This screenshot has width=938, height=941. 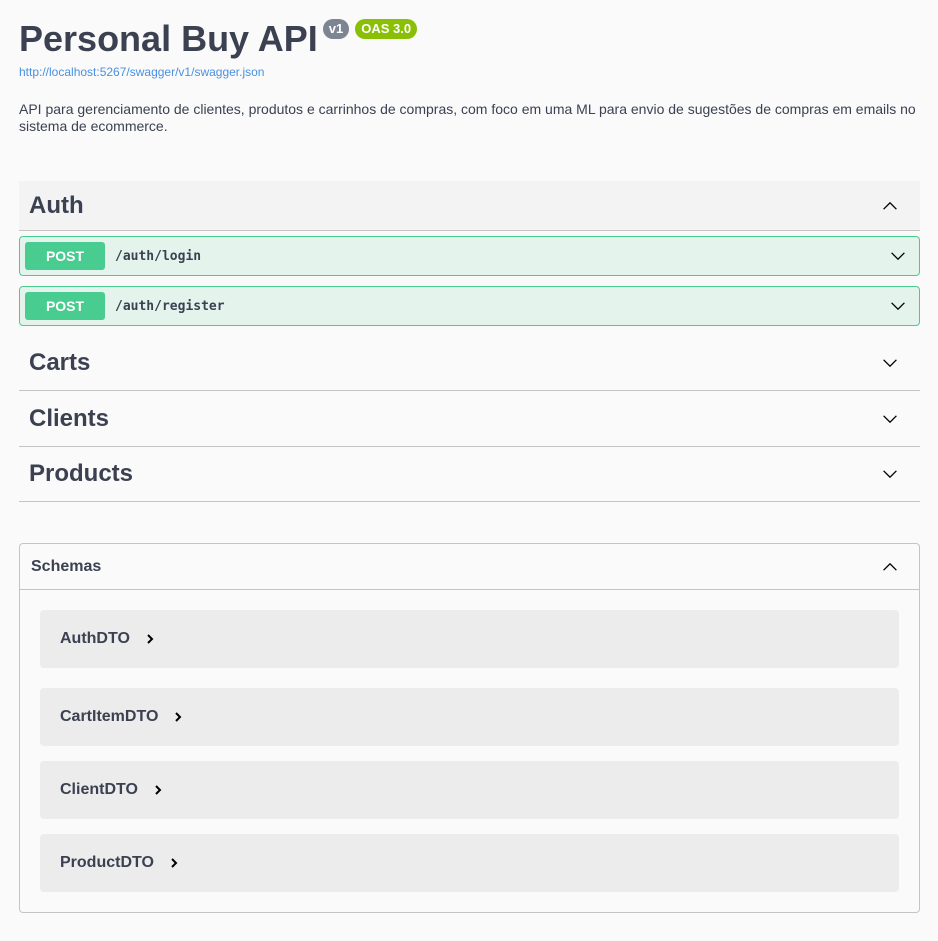 What do you see at coordinates (386, 29) in the screenshot?
I see `oas-badge: OAS 3.0` at bounding box center [386, 29].